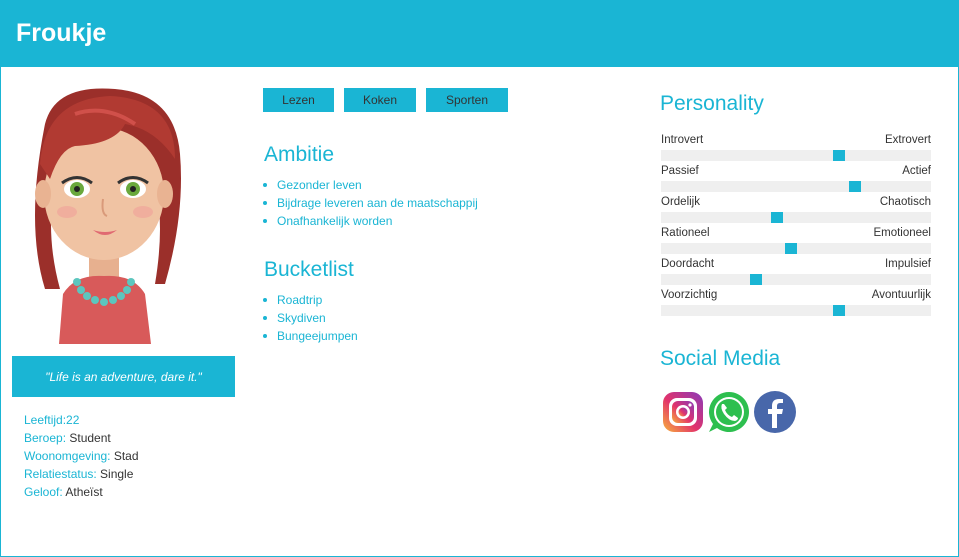 The width and height of the screenshot is (959, 557). I want to click on list-item: Roadtrip, so click(310, 300).